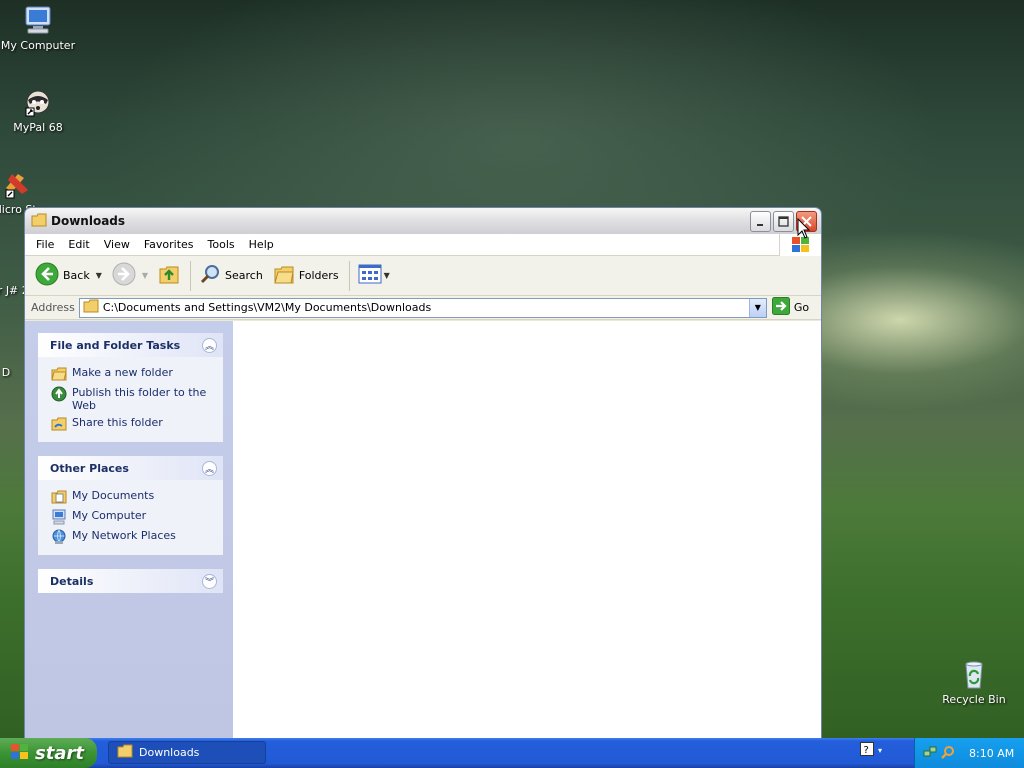 The width and height of the screenshot is (1024, 768). I want to click on address-dropdown-button: ▼, so click(757, 307).